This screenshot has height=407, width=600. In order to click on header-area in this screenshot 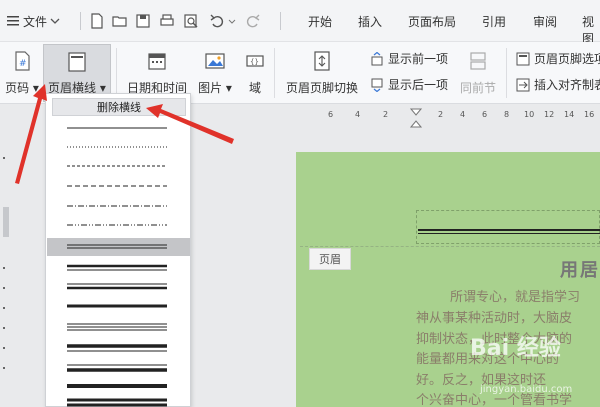, I will do `click(508, 227)`.